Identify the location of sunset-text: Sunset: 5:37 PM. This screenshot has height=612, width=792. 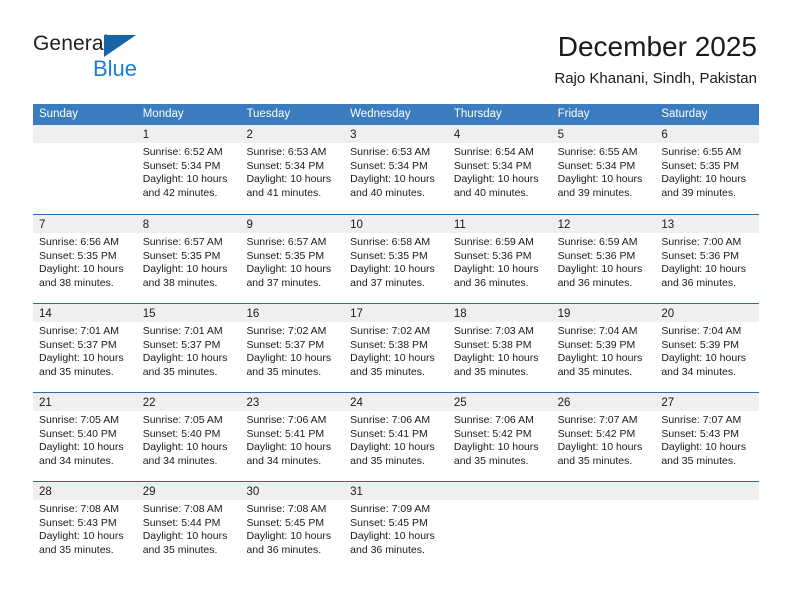
(285, 344).